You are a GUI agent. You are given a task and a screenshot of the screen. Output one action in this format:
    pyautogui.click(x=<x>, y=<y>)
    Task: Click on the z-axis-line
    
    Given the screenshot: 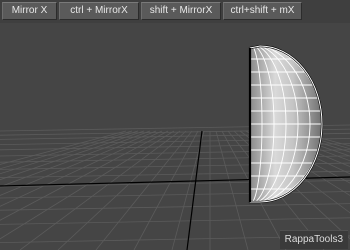 What is the action you would take?
    pyautogui.click(x=194, y=190)
    